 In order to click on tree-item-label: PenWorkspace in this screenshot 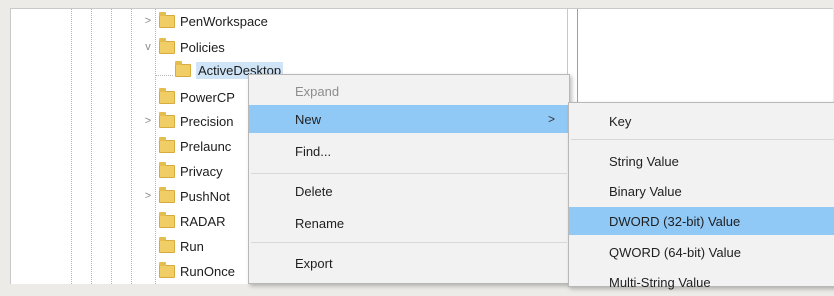, I will do `click(224, 21)`.